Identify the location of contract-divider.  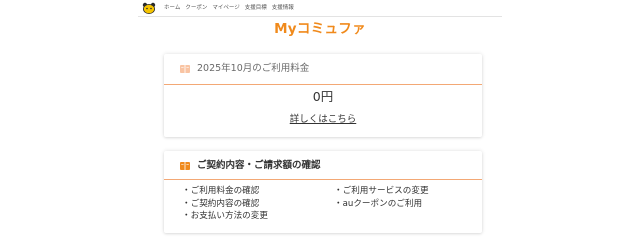
(323, 179).